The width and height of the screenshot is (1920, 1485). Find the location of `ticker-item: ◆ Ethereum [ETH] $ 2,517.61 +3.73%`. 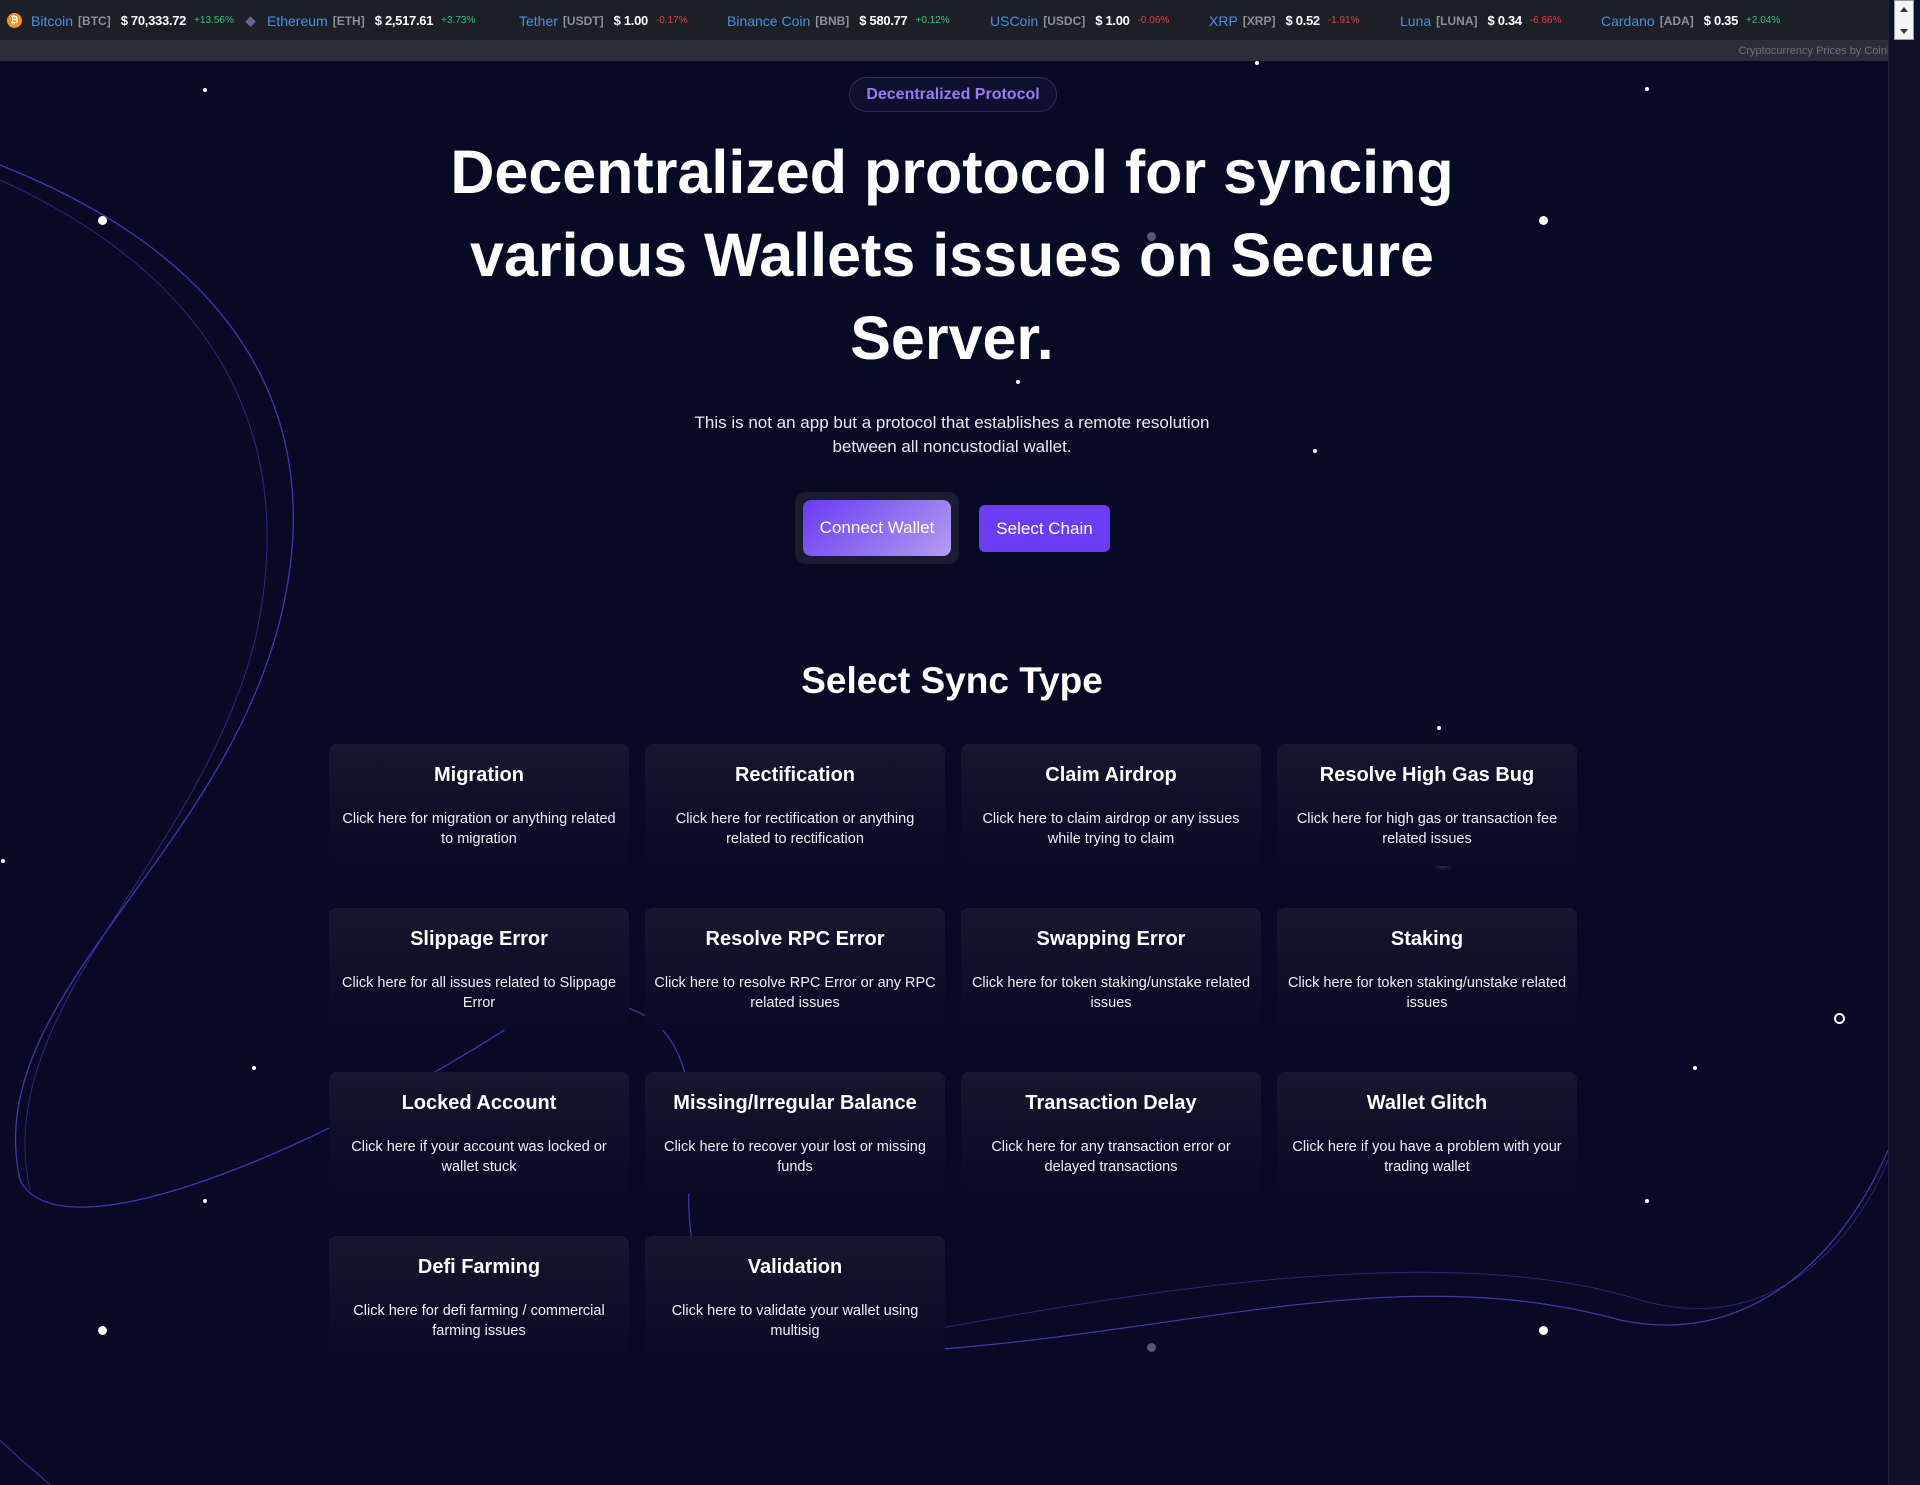

ticker-item: ◆ Ethereum [ETH] $ 2,517.61 +3.73% is located at coordinates (359, 20).